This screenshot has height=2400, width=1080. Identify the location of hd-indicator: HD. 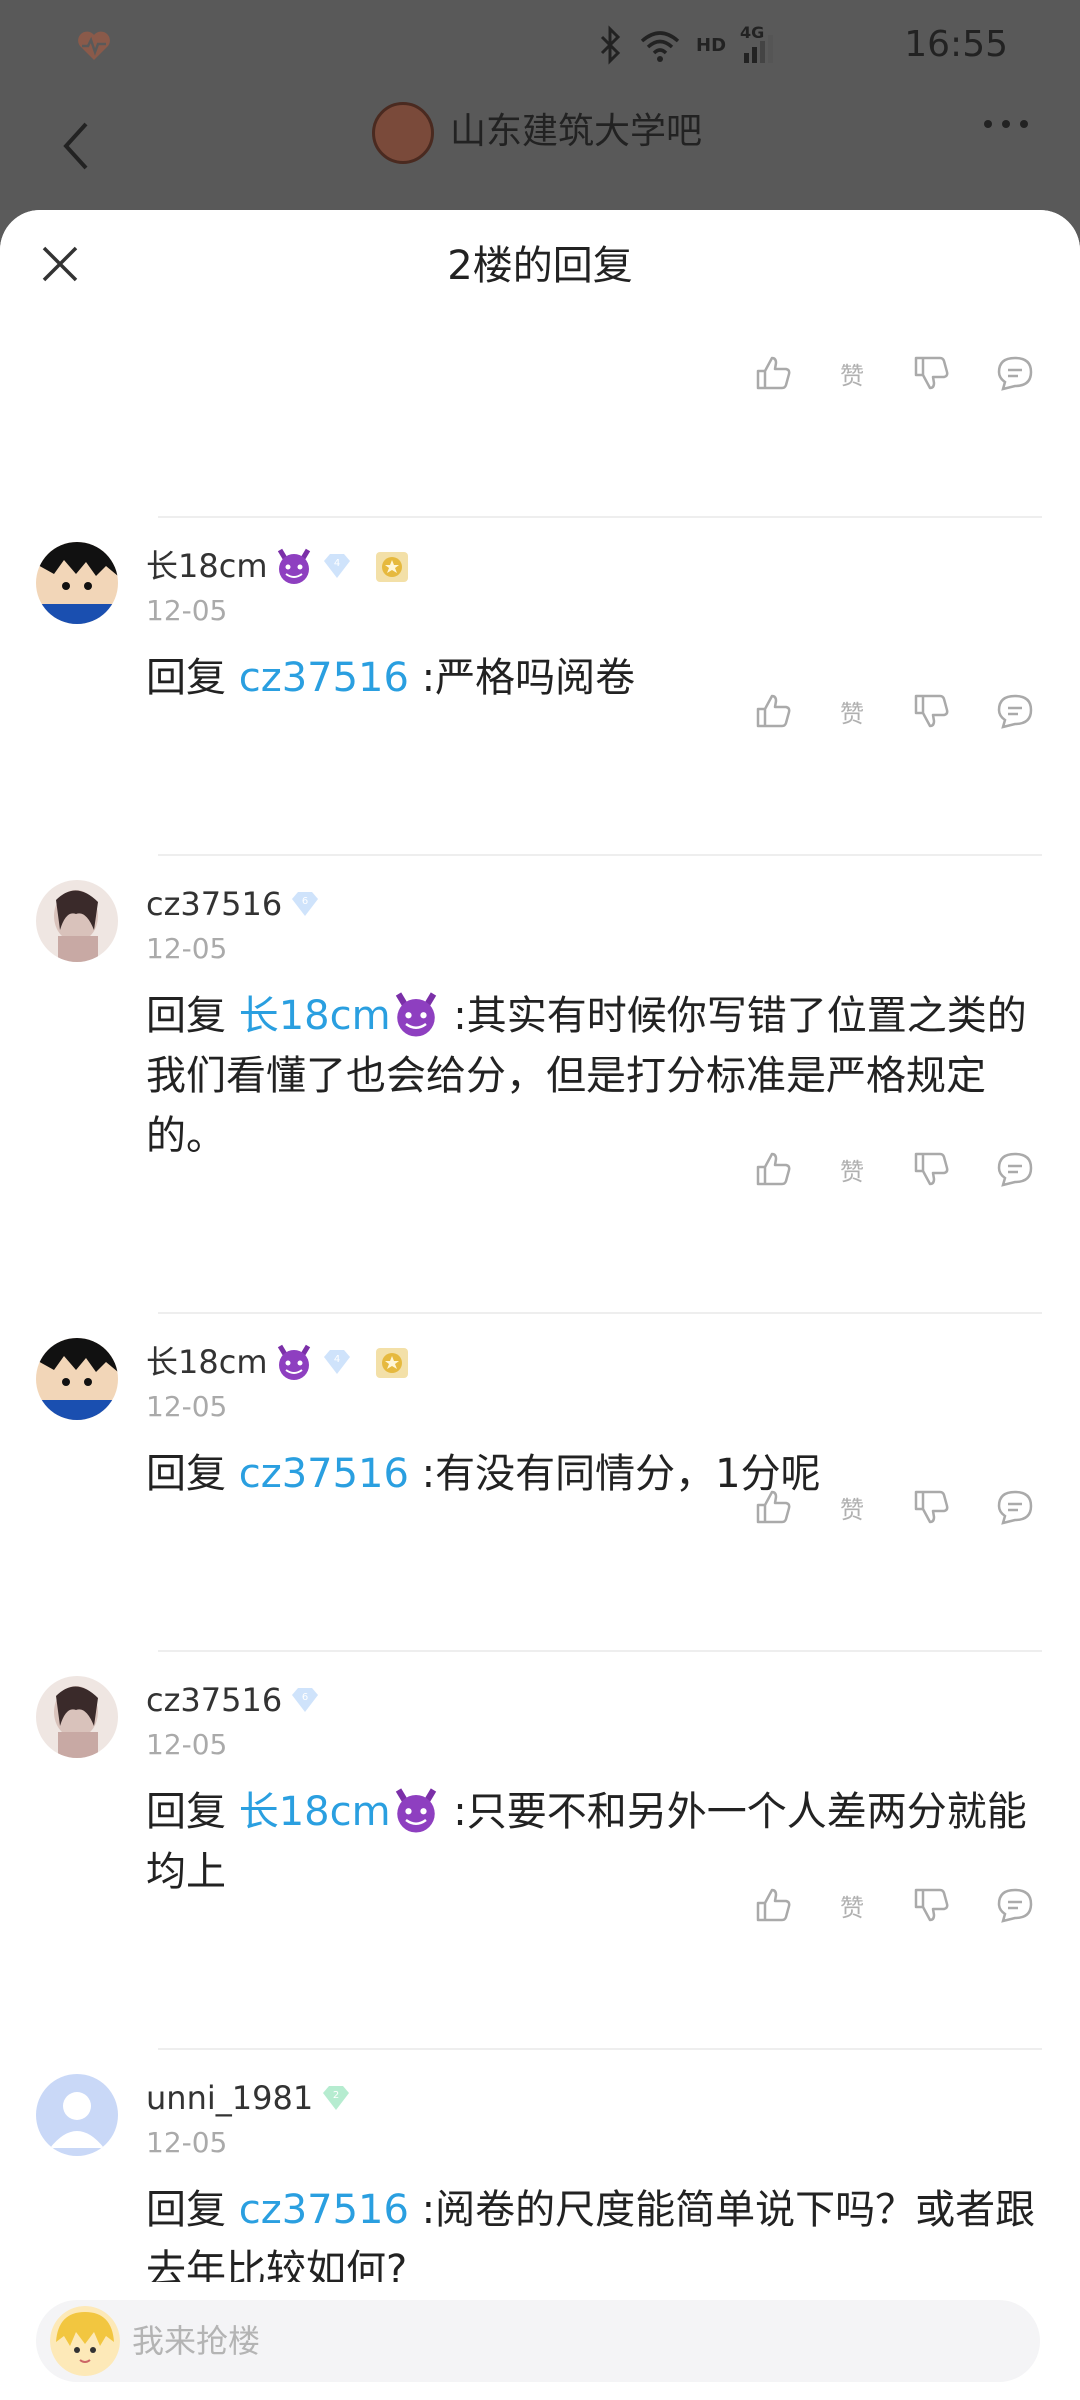
(711, 45).